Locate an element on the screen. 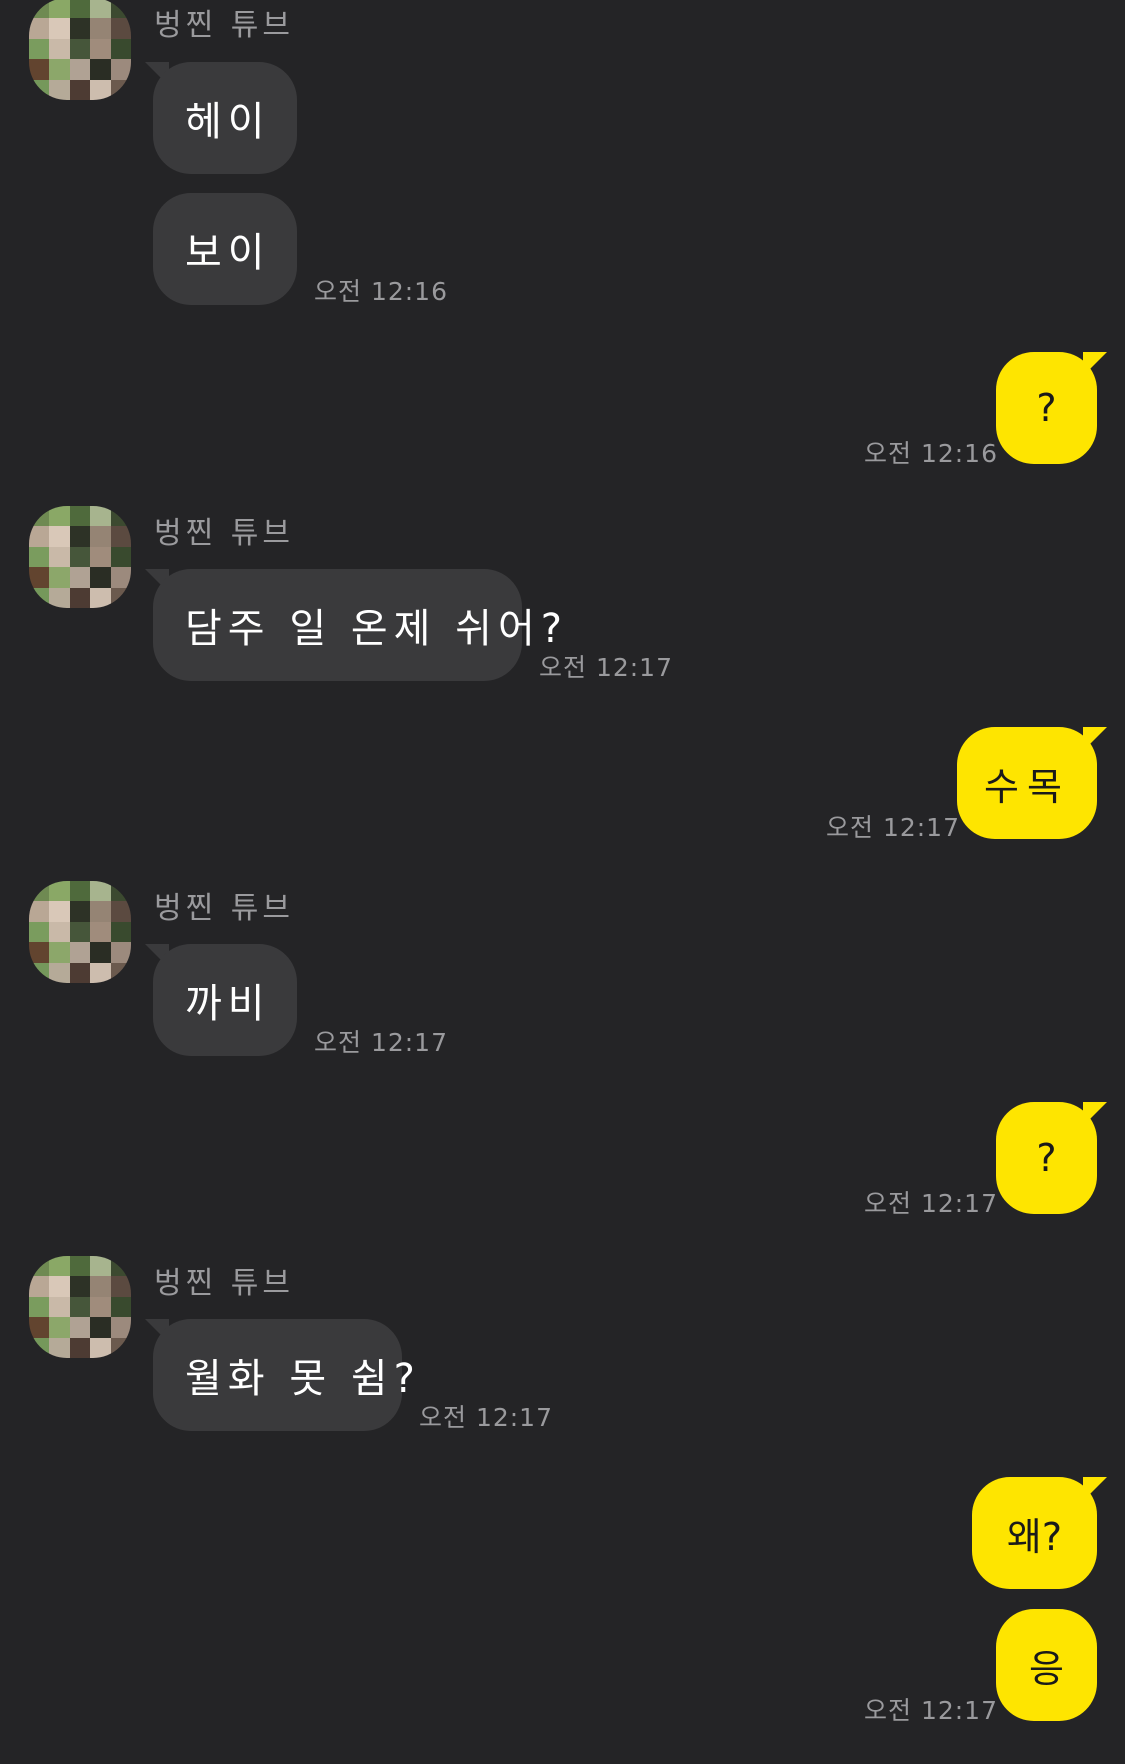 This screenshot has height=1764, width=1125. outgoing-message-bubble: 응 is located at coordinates (1046, 1665).